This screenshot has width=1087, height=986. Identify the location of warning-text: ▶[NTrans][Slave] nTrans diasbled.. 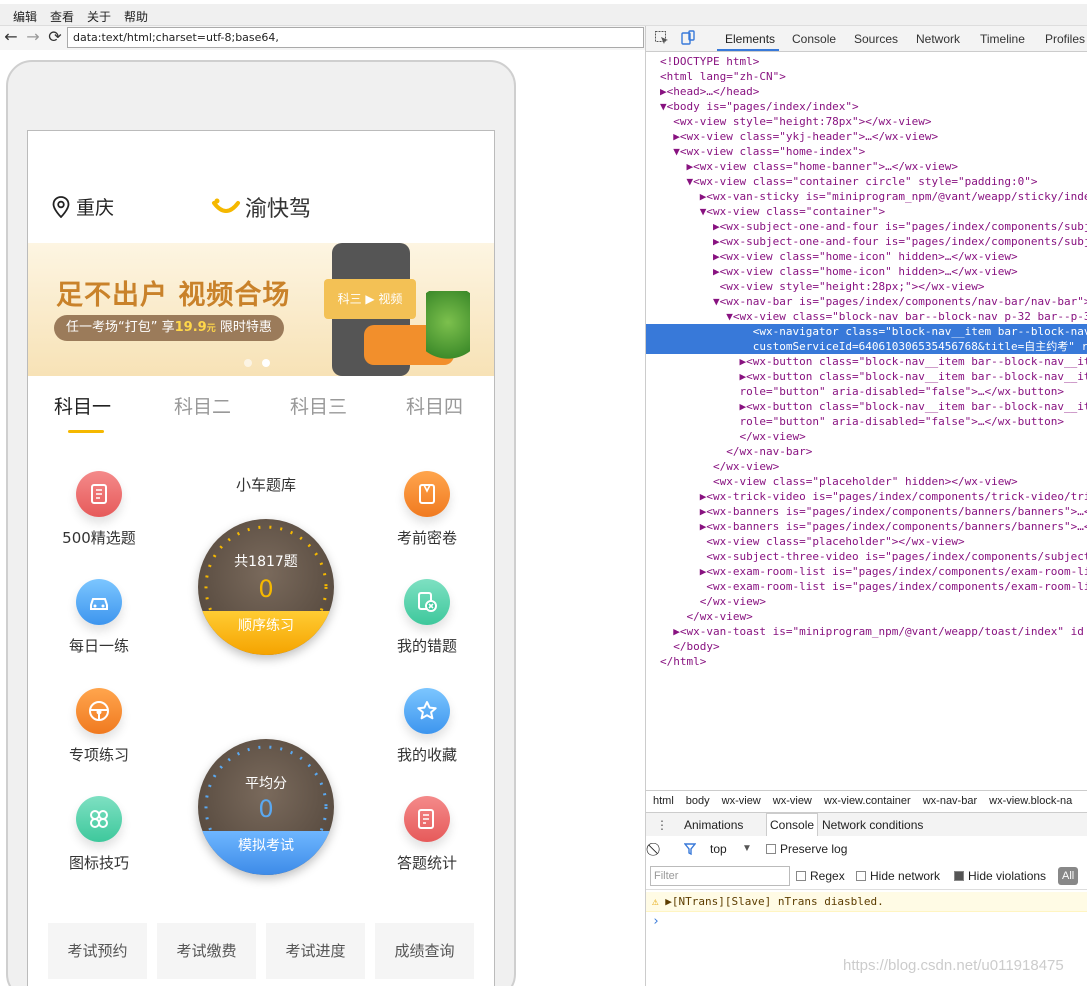
(774, 901).